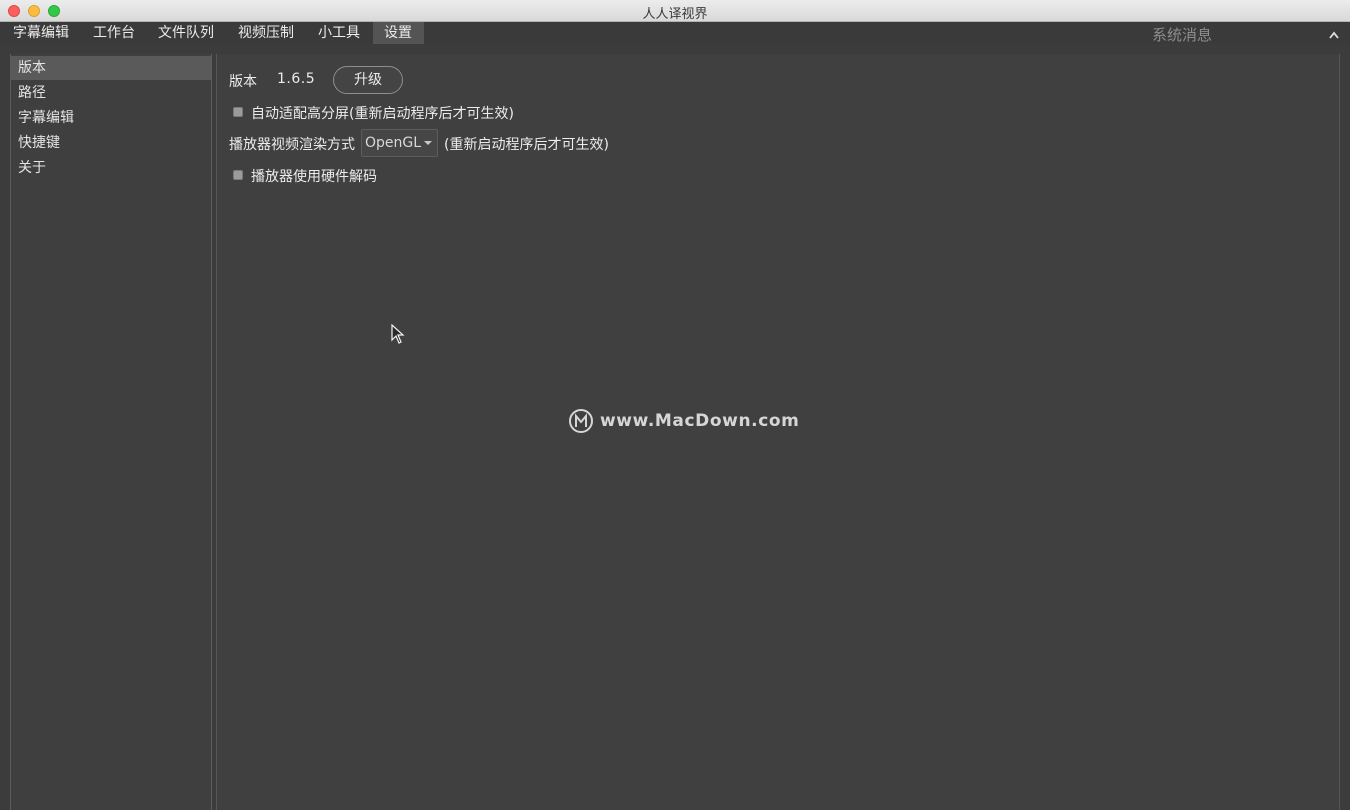 The height and width of the screenshot is (810, 1350). Describe the element at coordinates (314, 177) in the screenshot. I see `hw-decode-label: 播放器使用硬件解码` at that location.